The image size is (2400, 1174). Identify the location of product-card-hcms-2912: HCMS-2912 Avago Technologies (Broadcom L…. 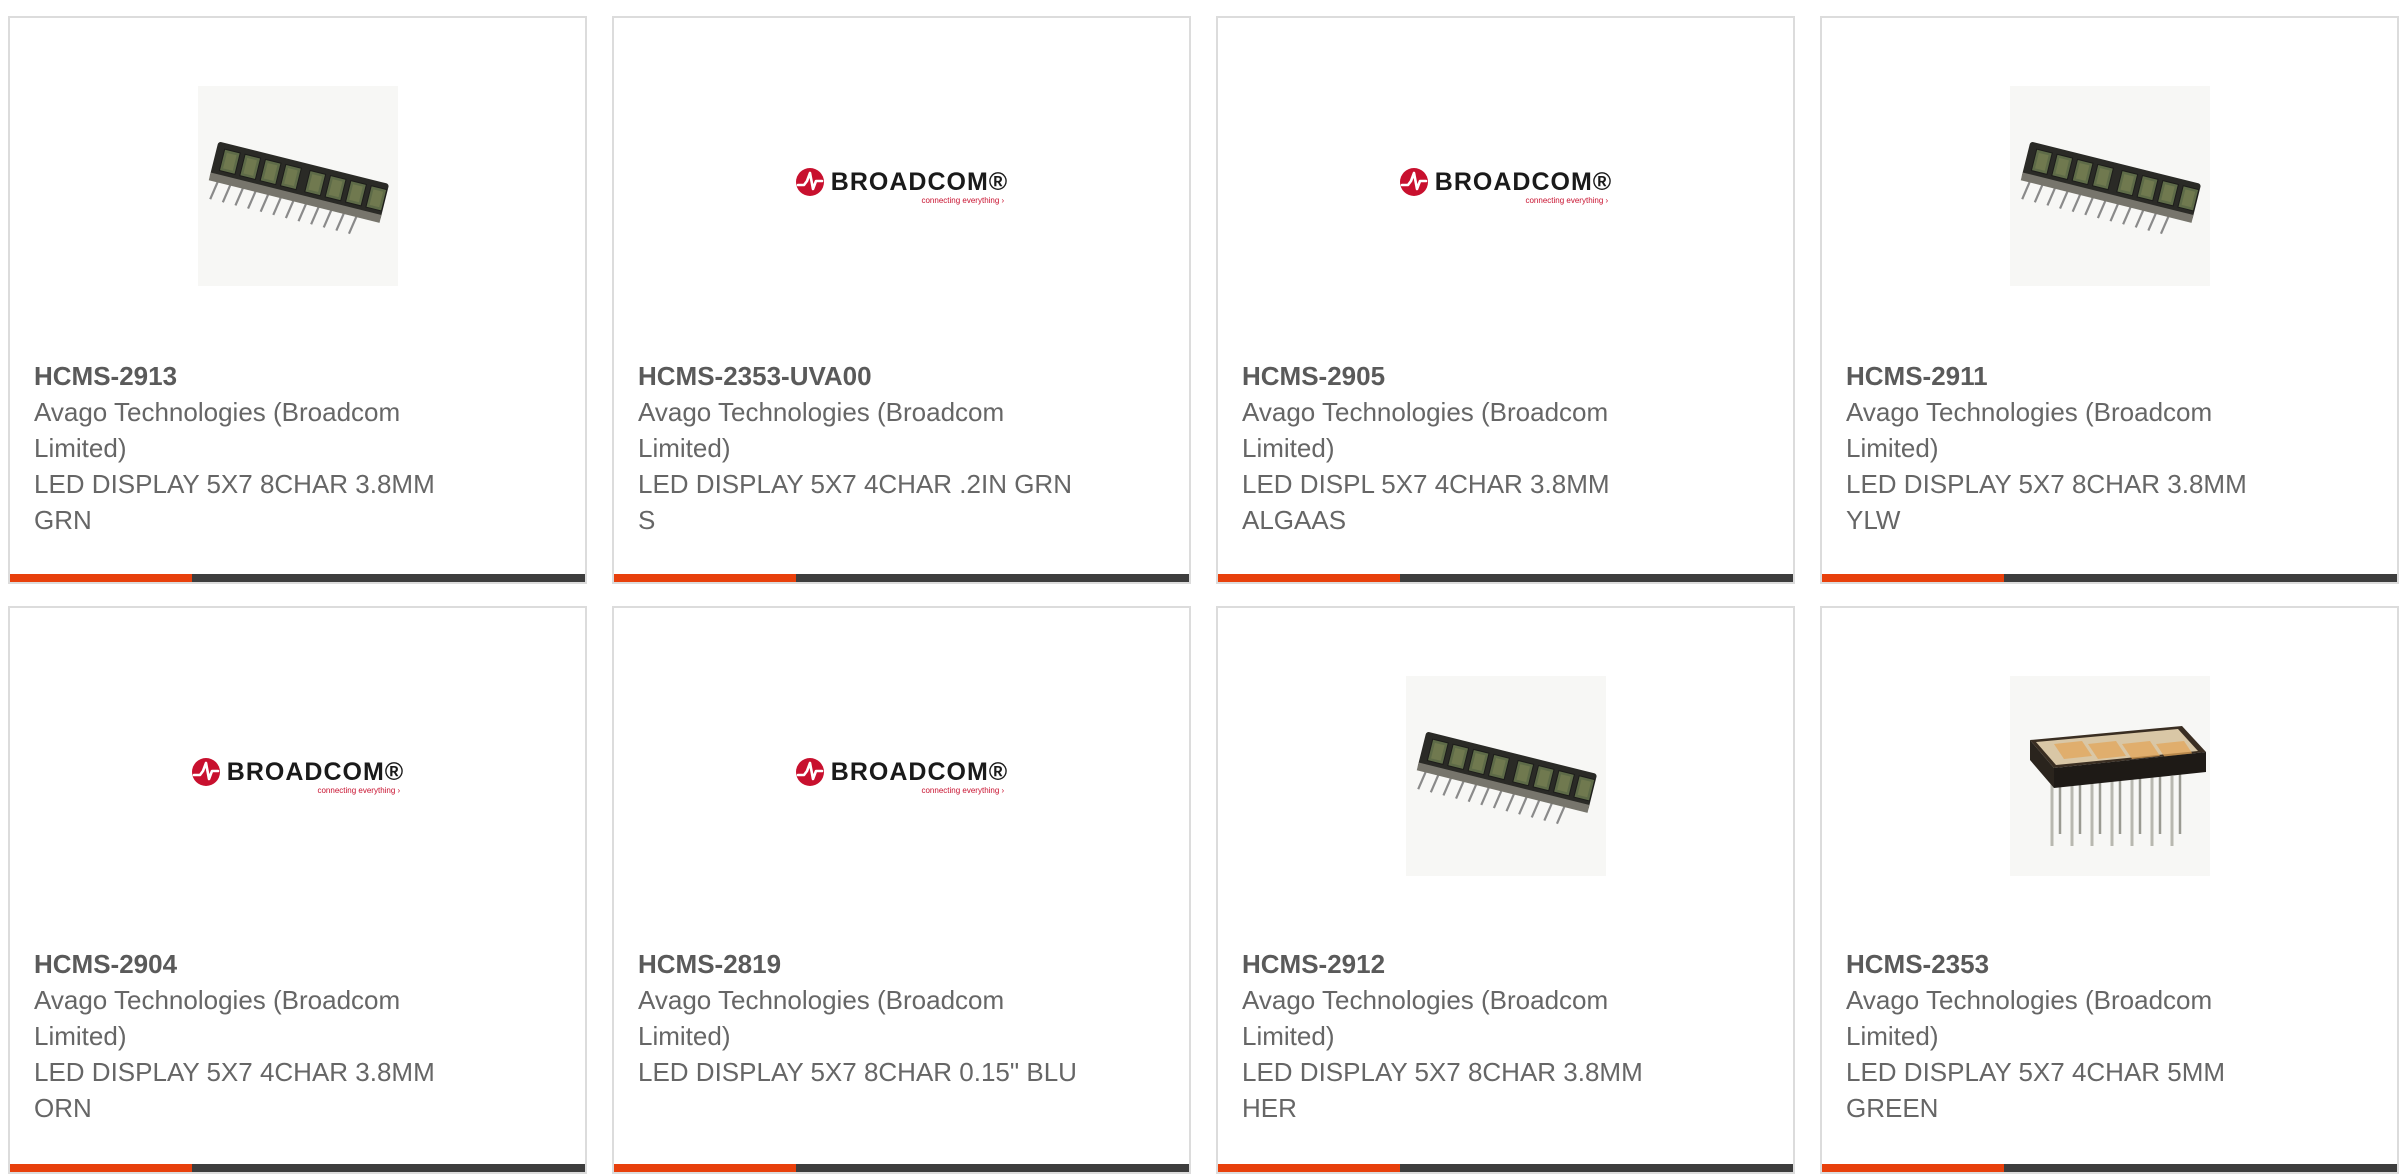
(1505, 890).